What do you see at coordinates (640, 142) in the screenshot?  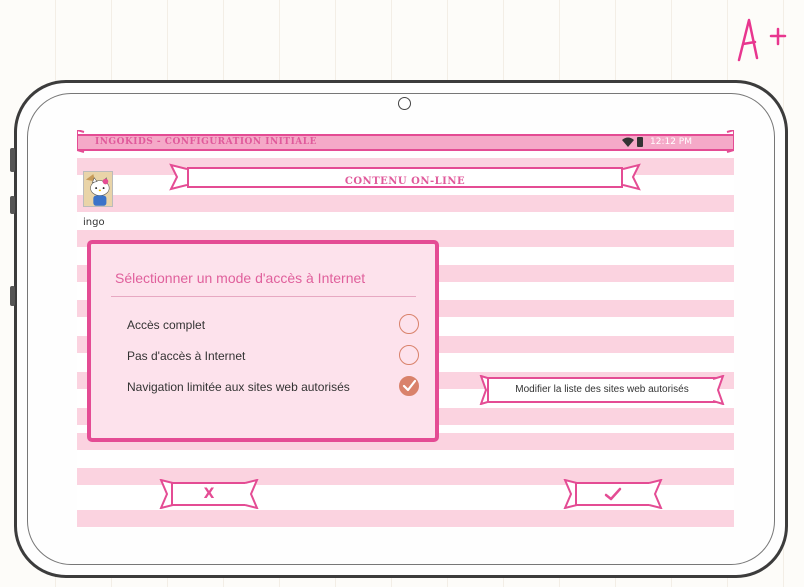 I see `battery-icon` at bounding box center [640, 142].